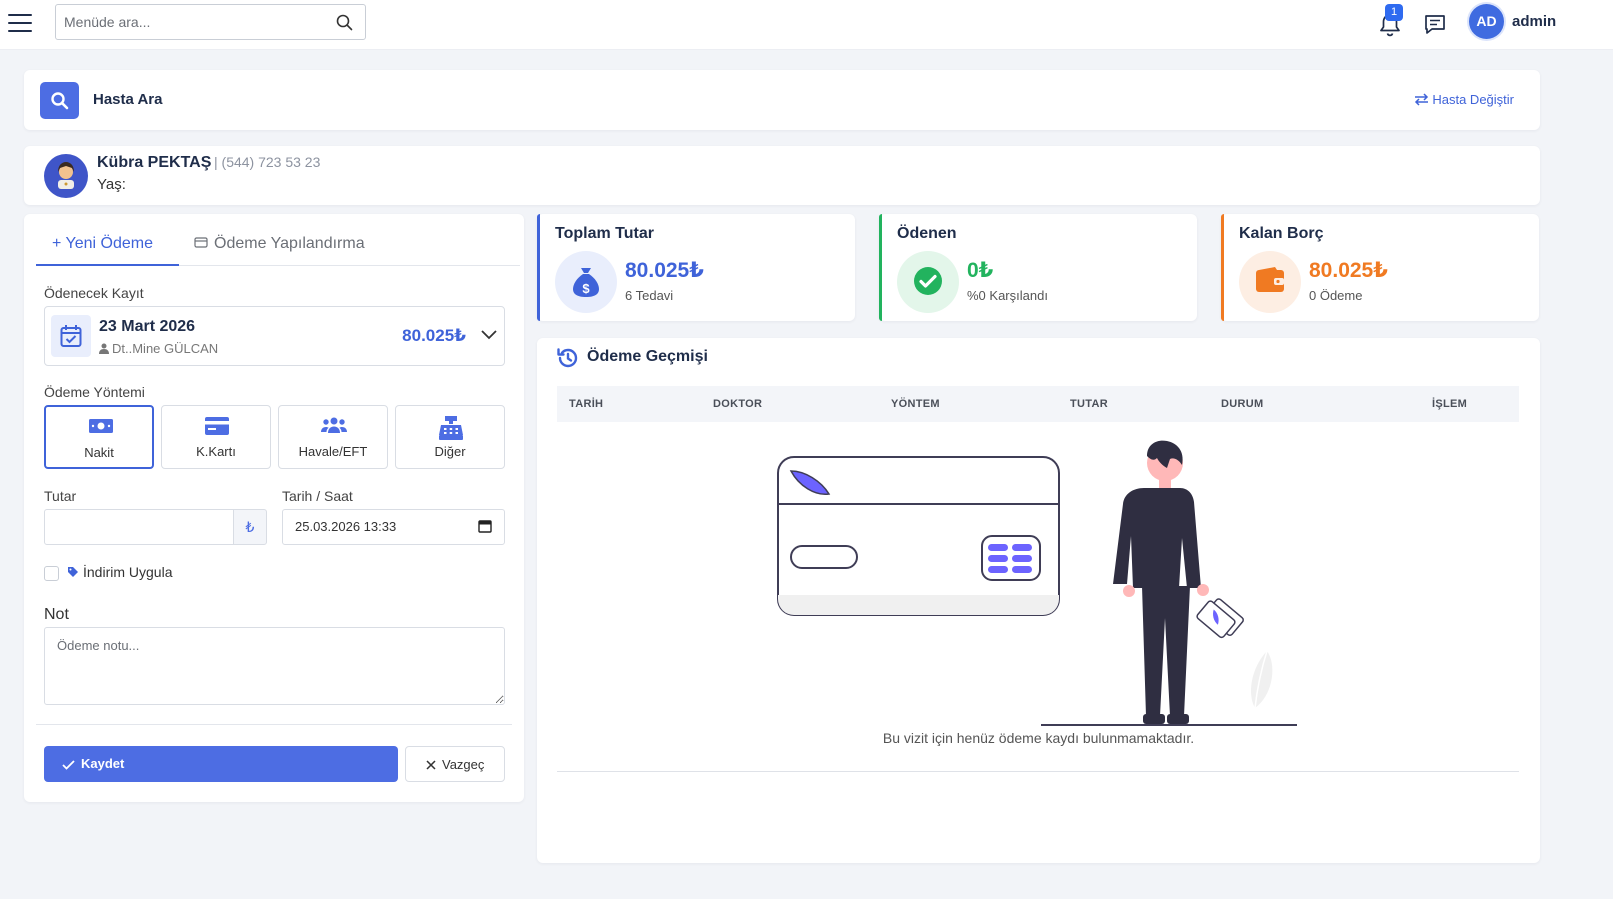 The image size is (1613, 899). I want to click on card-icon, so click(201, 242).